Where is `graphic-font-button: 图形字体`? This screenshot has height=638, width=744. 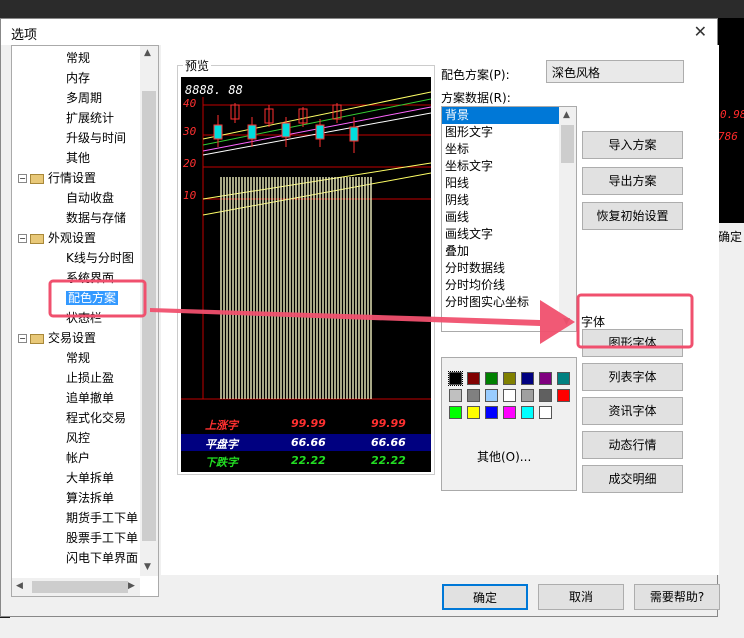
graphic-font-button: 图形字体 is located at coordinates (632, 343).